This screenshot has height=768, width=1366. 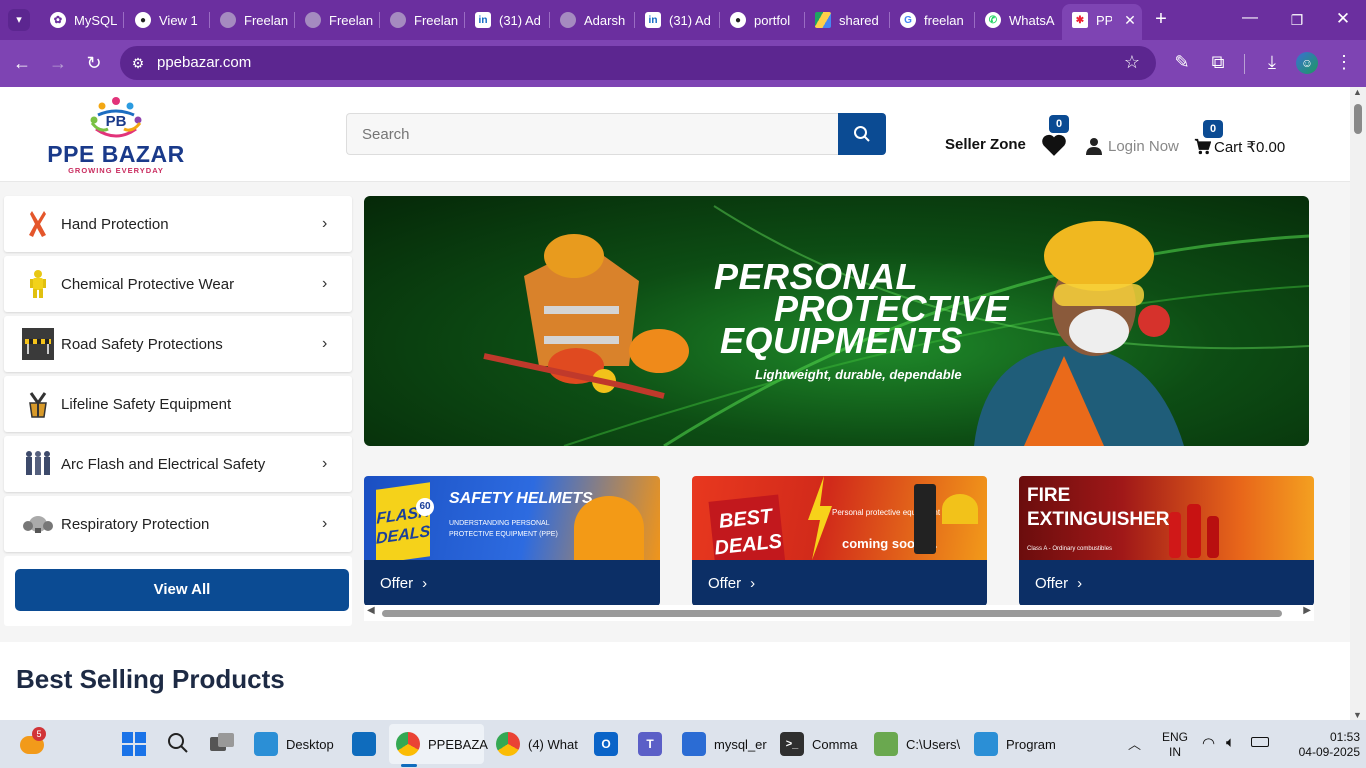 What do you see at coordinates (609, 528) in the screenshot?
I see `helmet-icon` at bounding box center [609, 528].